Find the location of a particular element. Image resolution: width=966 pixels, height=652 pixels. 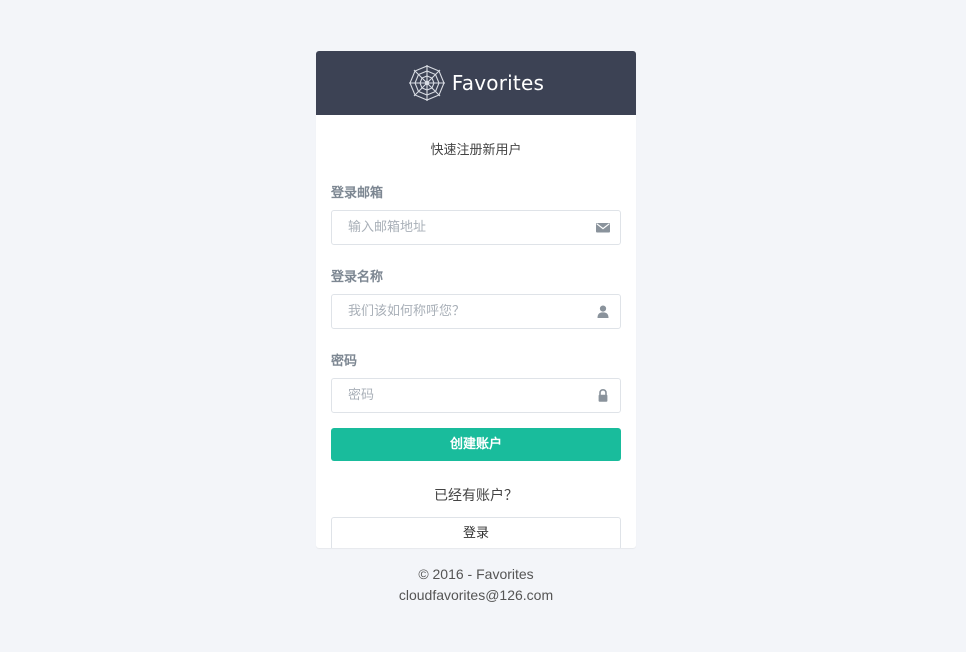

brand-name: Favorites is located at coordinates (498, 83).